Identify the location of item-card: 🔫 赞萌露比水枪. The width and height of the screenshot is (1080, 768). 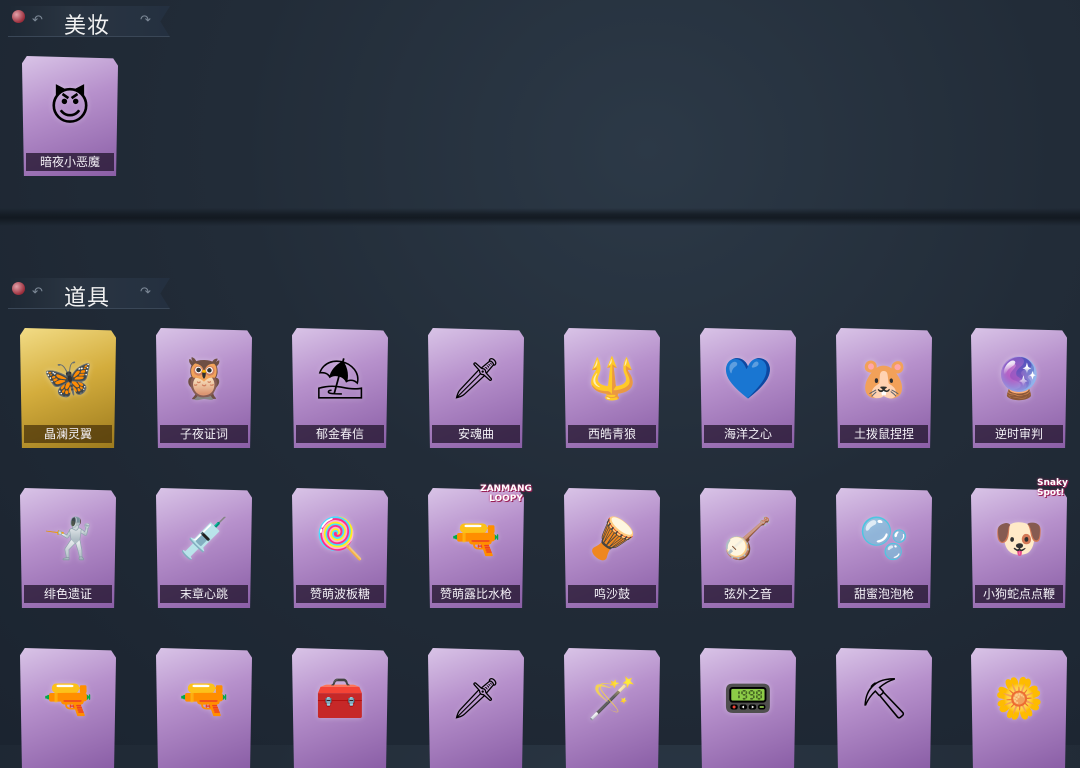
(476, 548).